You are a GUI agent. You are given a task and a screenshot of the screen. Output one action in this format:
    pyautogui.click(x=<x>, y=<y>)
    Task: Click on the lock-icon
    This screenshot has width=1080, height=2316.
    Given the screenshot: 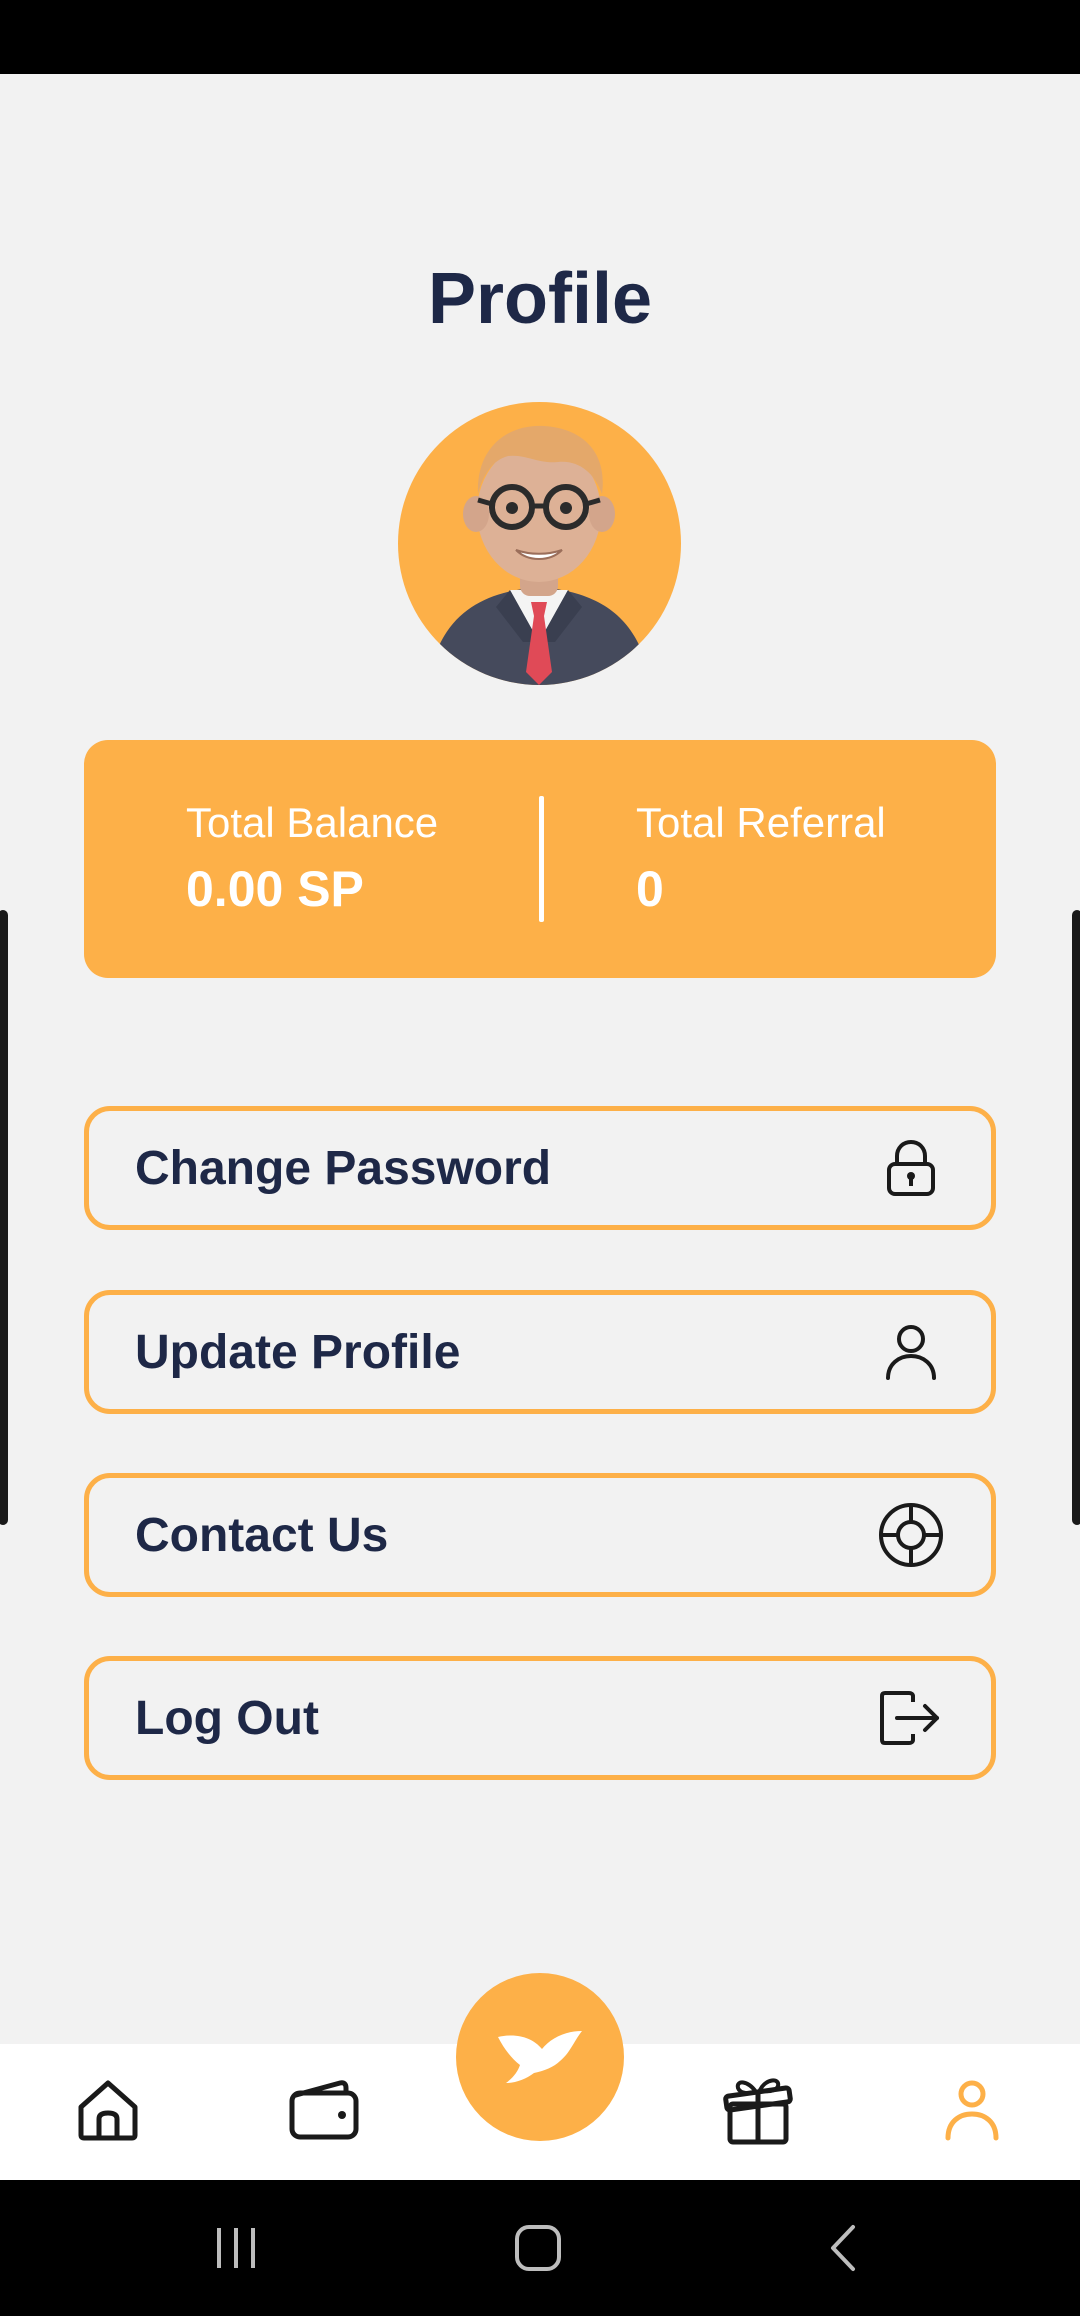 What is the action you would take?
    pyautogui.click(x=911, y=1168)
    